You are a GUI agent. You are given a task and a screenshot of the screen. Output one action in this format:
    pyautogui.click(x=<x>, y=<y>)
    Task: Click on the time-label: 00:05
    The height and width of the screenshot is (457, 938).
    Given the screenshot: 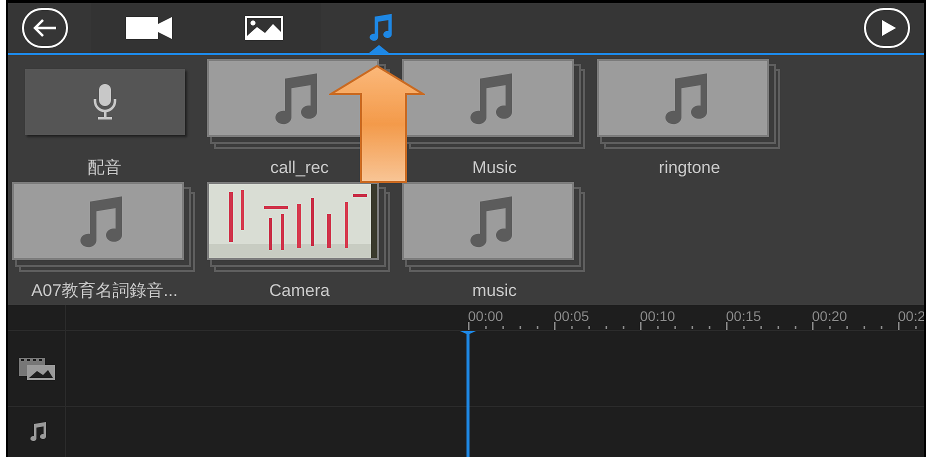 What is the action you would take?
    pyautogui.click(x=572, y=316)
    